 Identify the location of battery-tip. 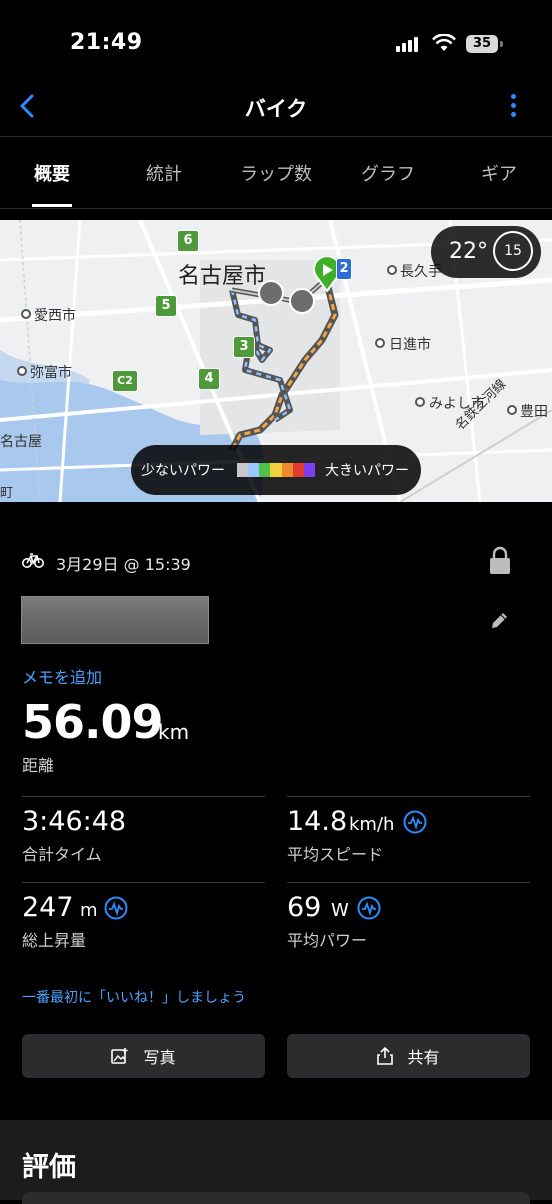
(501, 44).